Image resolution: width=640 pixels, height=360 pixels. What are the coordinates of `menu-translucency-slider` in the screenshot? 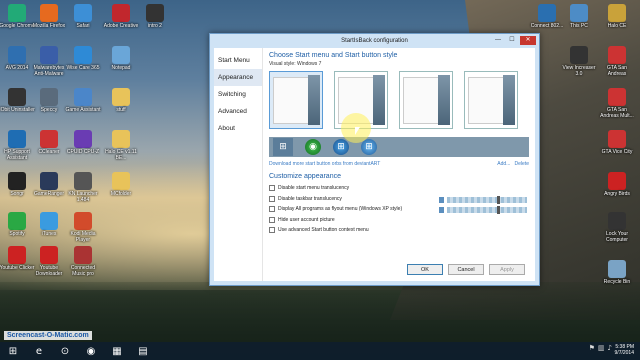 It's located at (483, 200).